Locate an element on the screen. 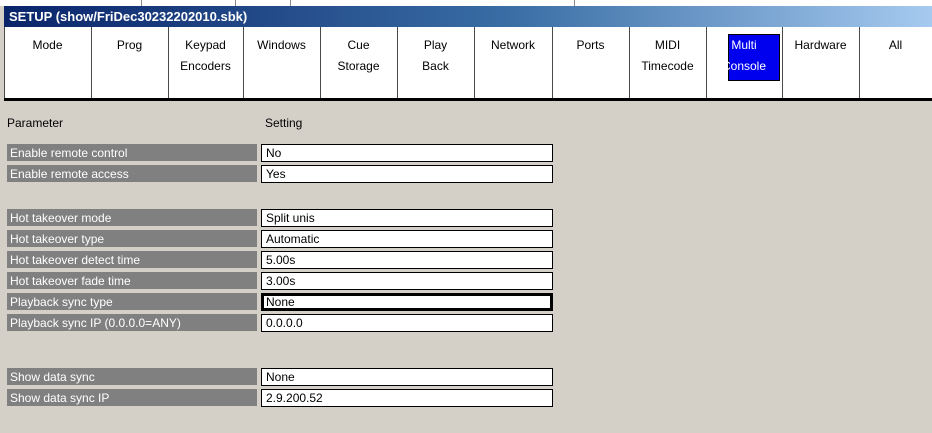 The image size is (932, 433). parameter-column-header: Parameter is located at coordinates (35, 123).